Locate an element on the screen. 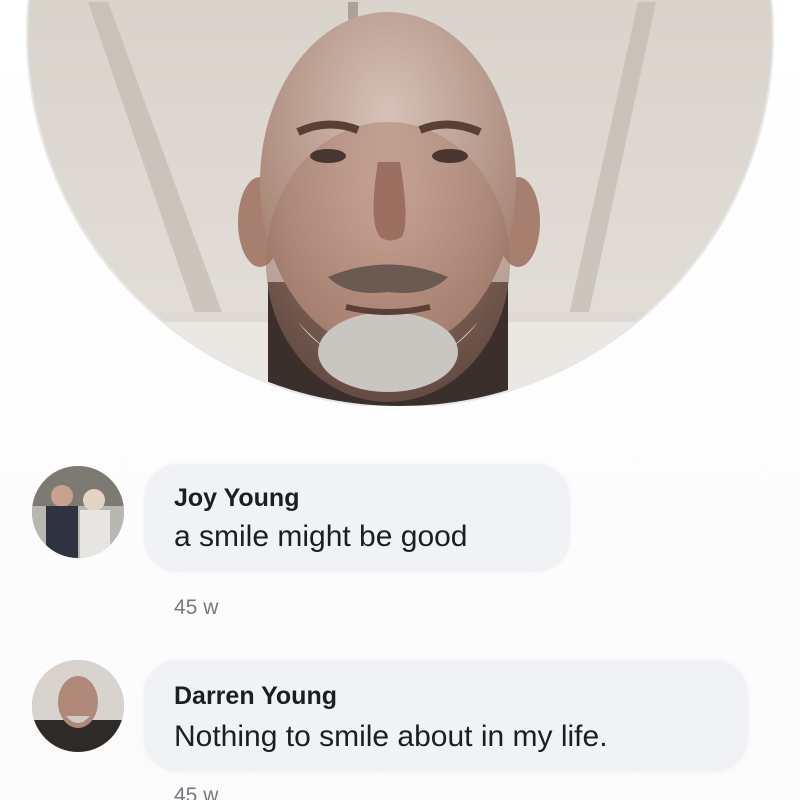 This screenshot has height=800, width=800. comment-text: a smile might be good is located at coordinates (321, 536).